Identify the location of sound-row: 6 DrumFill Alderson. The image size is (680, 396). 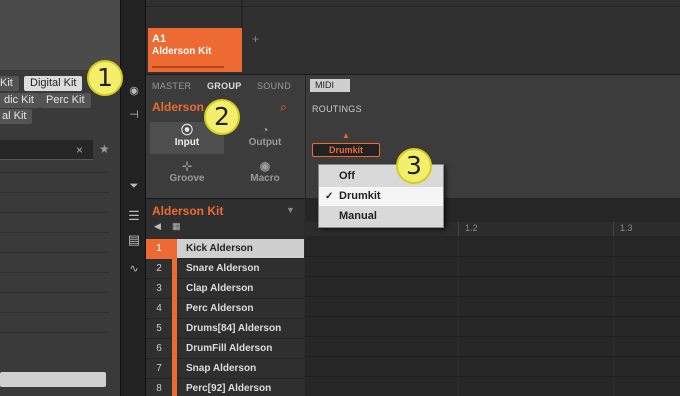
(225, 349).